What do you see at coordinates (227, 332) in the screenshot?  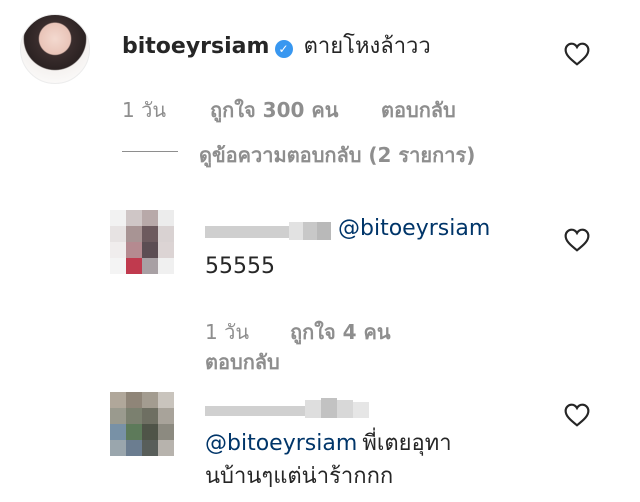 I see `reply-time-1: 1 วัน` at bounding box center [227, 332].